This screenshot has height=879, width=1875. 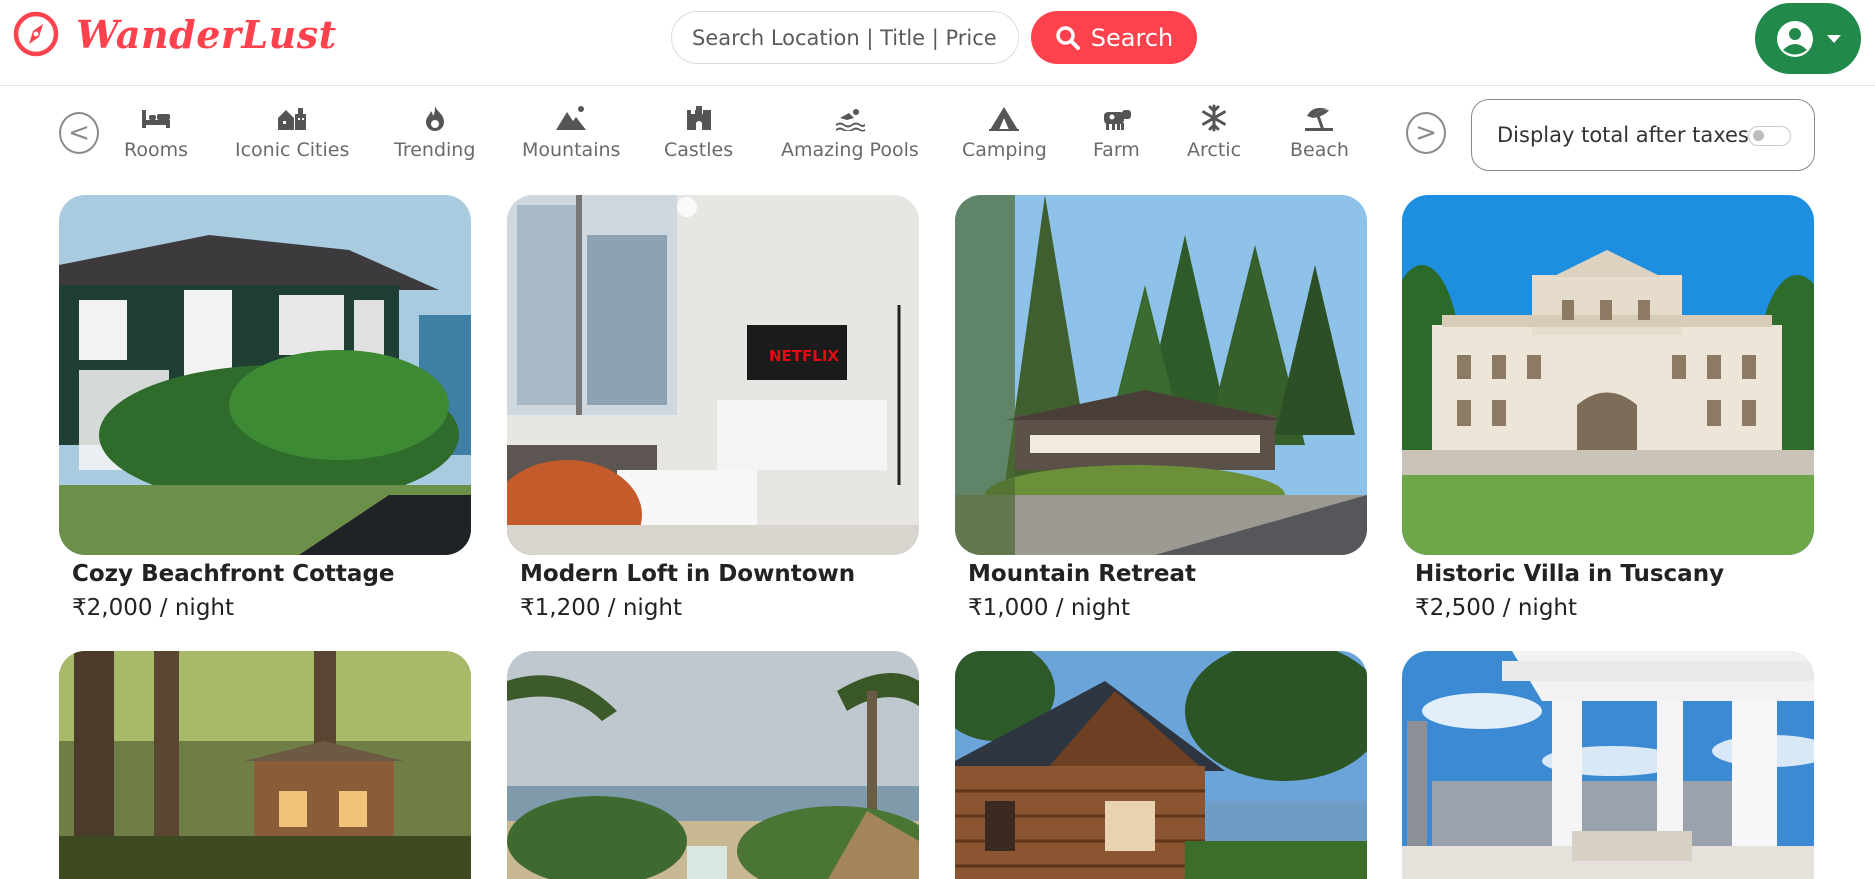 What do you see at coordinates (1623, 135) in the screenshot?
I see `tax-toggle-label: Display total after taxes` at bounding box center [1623, 135].